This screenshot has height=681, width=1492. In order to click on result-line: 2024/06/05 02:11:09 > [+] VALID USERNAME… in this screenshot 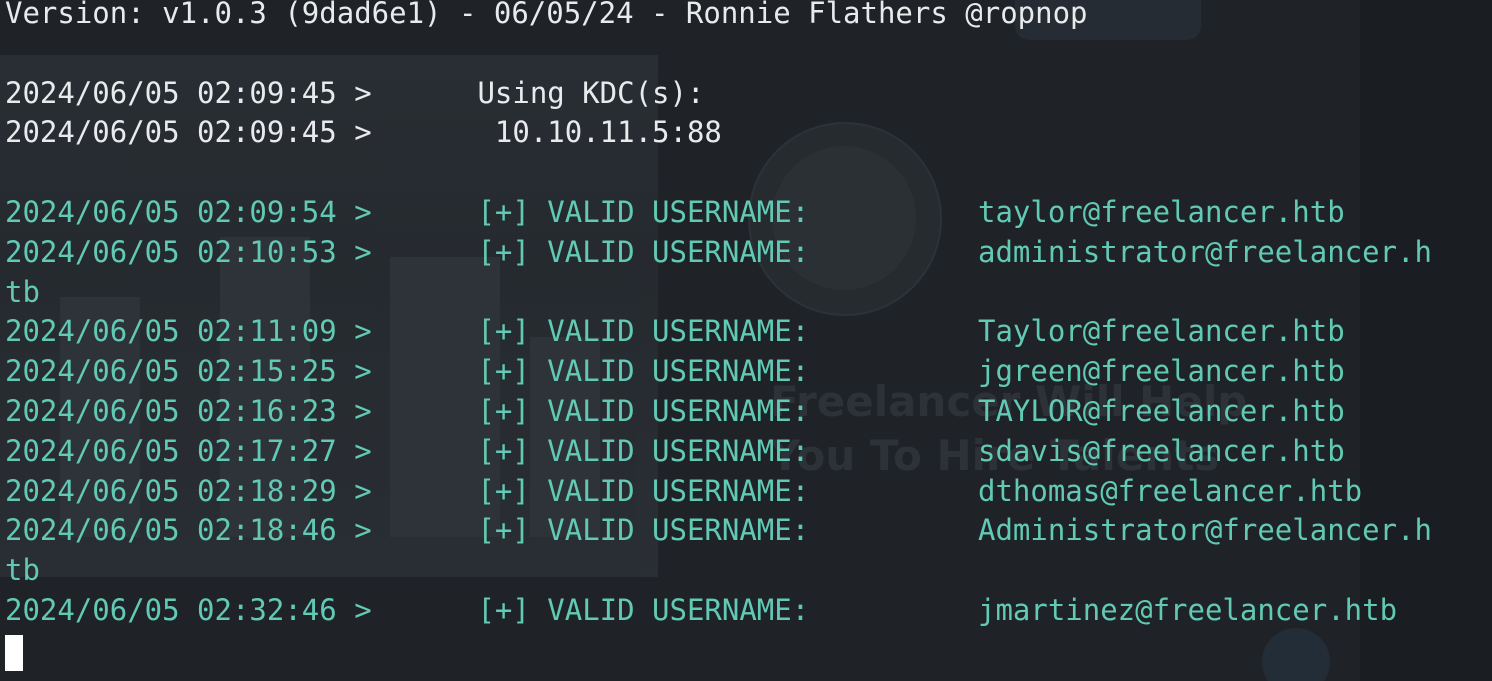, I will do `click(747, 332)`.